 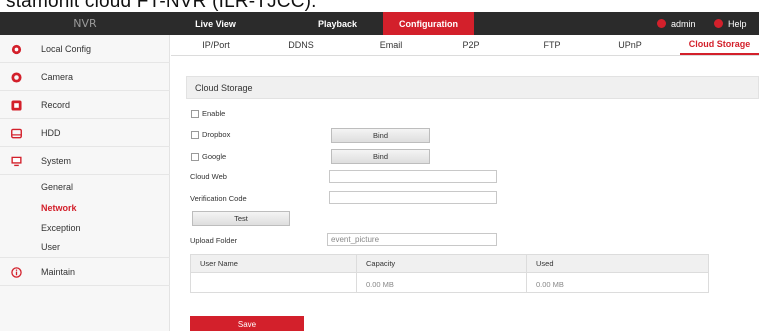 What do you see at coordinates (195, 156) in the screenshot?
I see `google-checkbox` at bounding box center [195, 156].